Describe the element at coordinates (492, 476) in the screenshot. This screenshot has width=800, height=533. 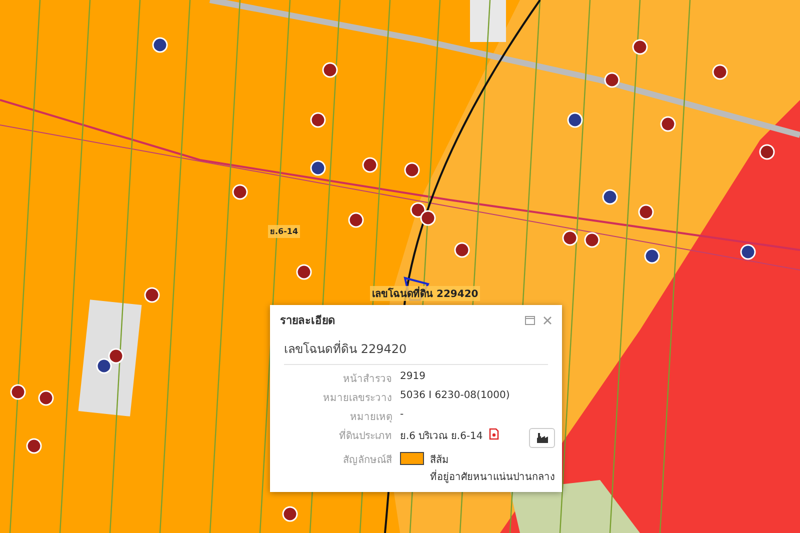
I see `legend-text: ที่อยู่อาศัยหนาแน่นปานกลาง` at that location.